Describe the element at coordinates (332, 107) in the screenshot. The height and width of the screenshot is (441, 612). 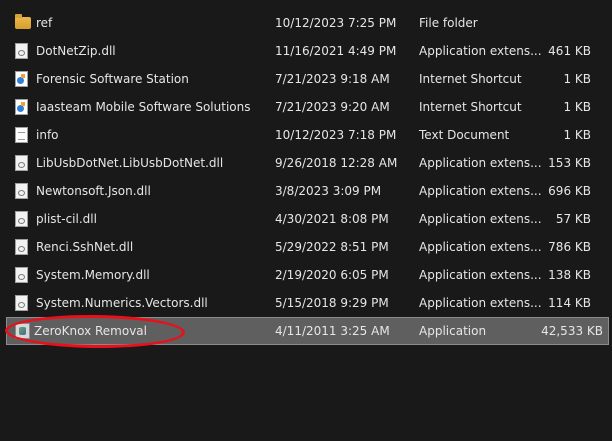
I see `file-date-modified: 7/21/2023 9:20 AM` at that location.